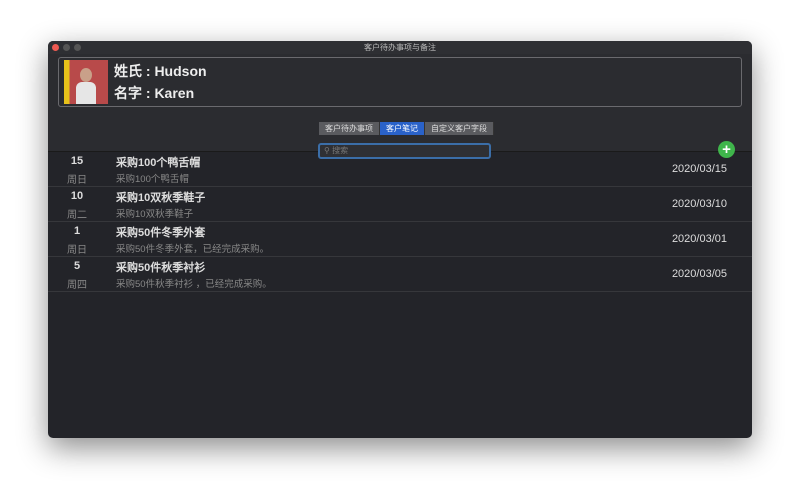 This screenshot has width=800, height=500. Describe the element at coordinates (77, 47) in the screenshot. I see `zoom-button` at that location.